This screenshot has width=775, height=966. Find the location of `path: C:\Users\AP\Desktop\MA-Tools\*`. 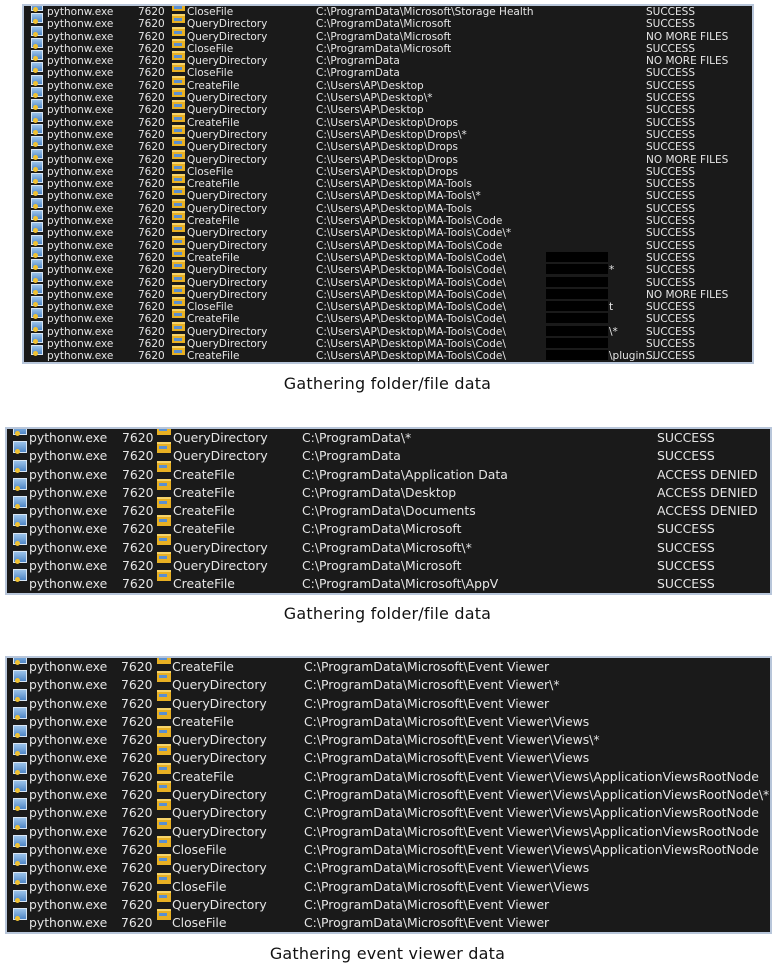

path: C:\Users\AP\Desktop\MA-Tools\* is located at coordinates (398, 196).